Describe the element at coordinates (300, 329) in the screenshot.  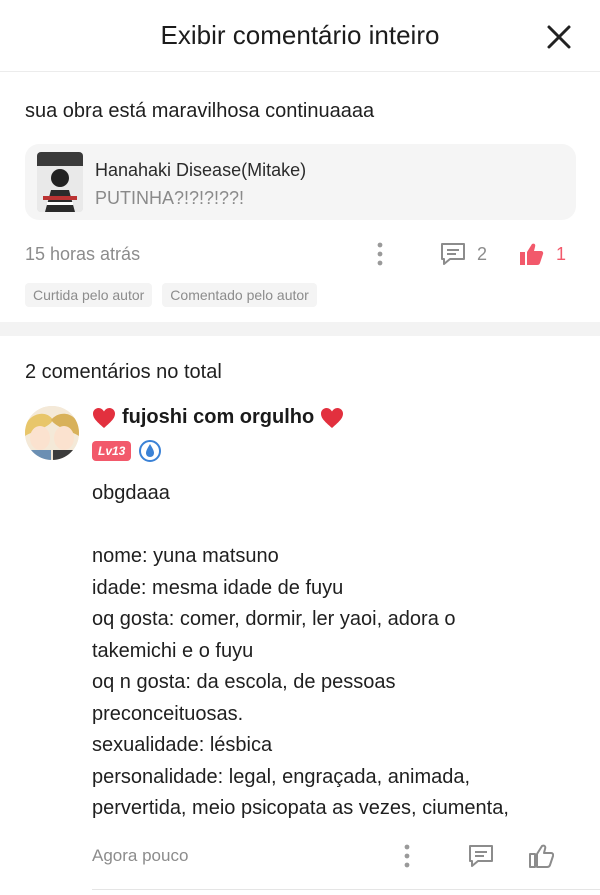
I see `section-divider` at that location.